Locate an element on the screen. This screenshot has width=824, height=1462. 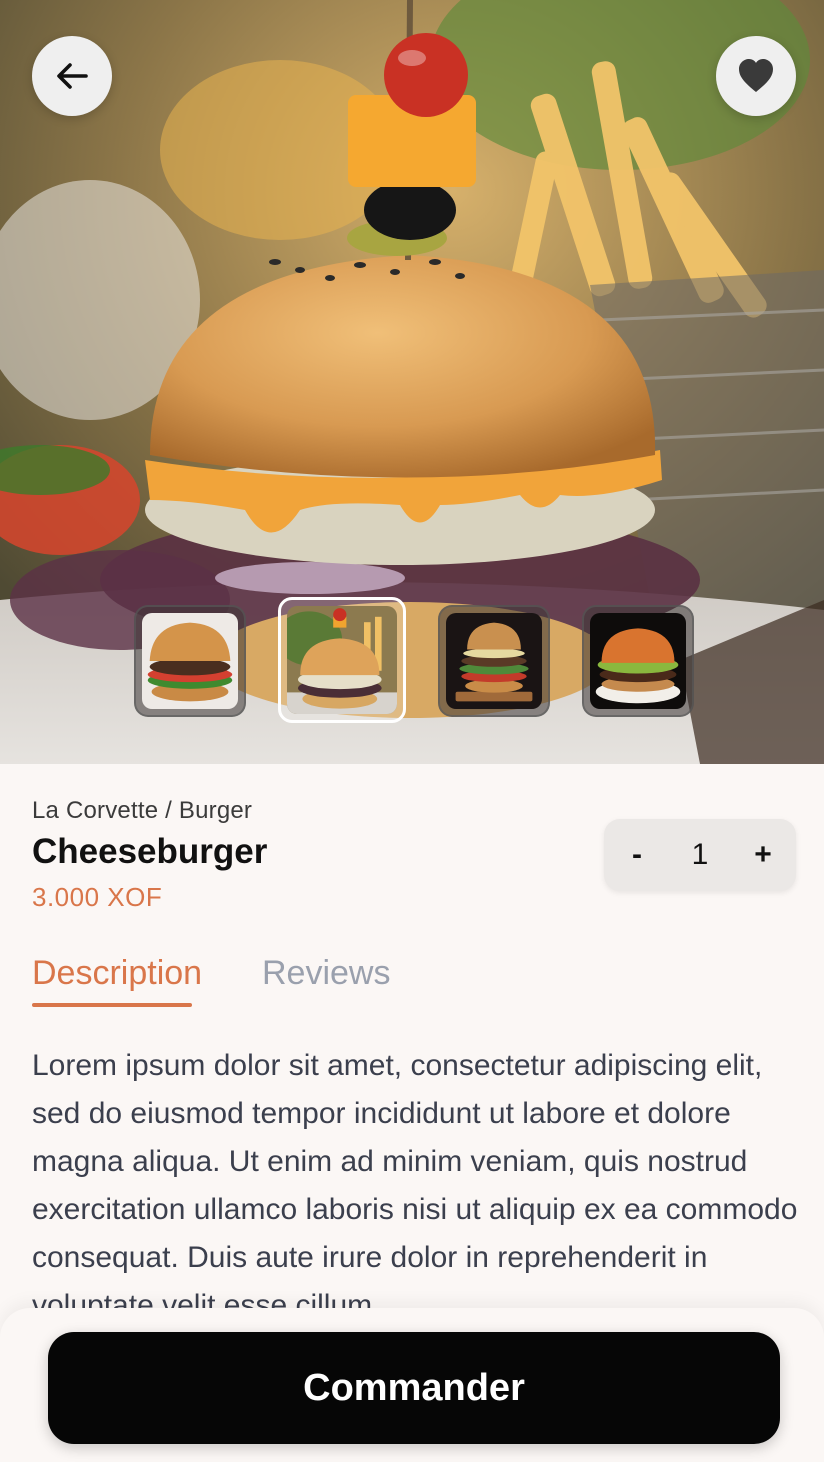
arrow-left-icon is located at coordinates (72, 76).